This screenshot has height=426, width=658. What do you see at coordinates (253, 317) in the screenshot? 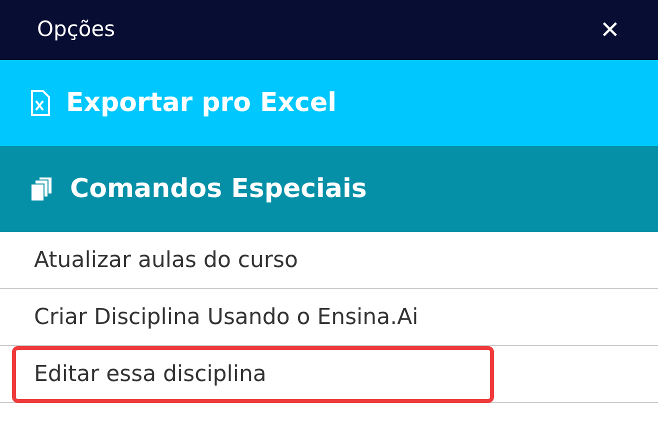
I see `menu-item: Criar Disciplina Usando o Ensina.Ai` at bounding box center [253, 317].